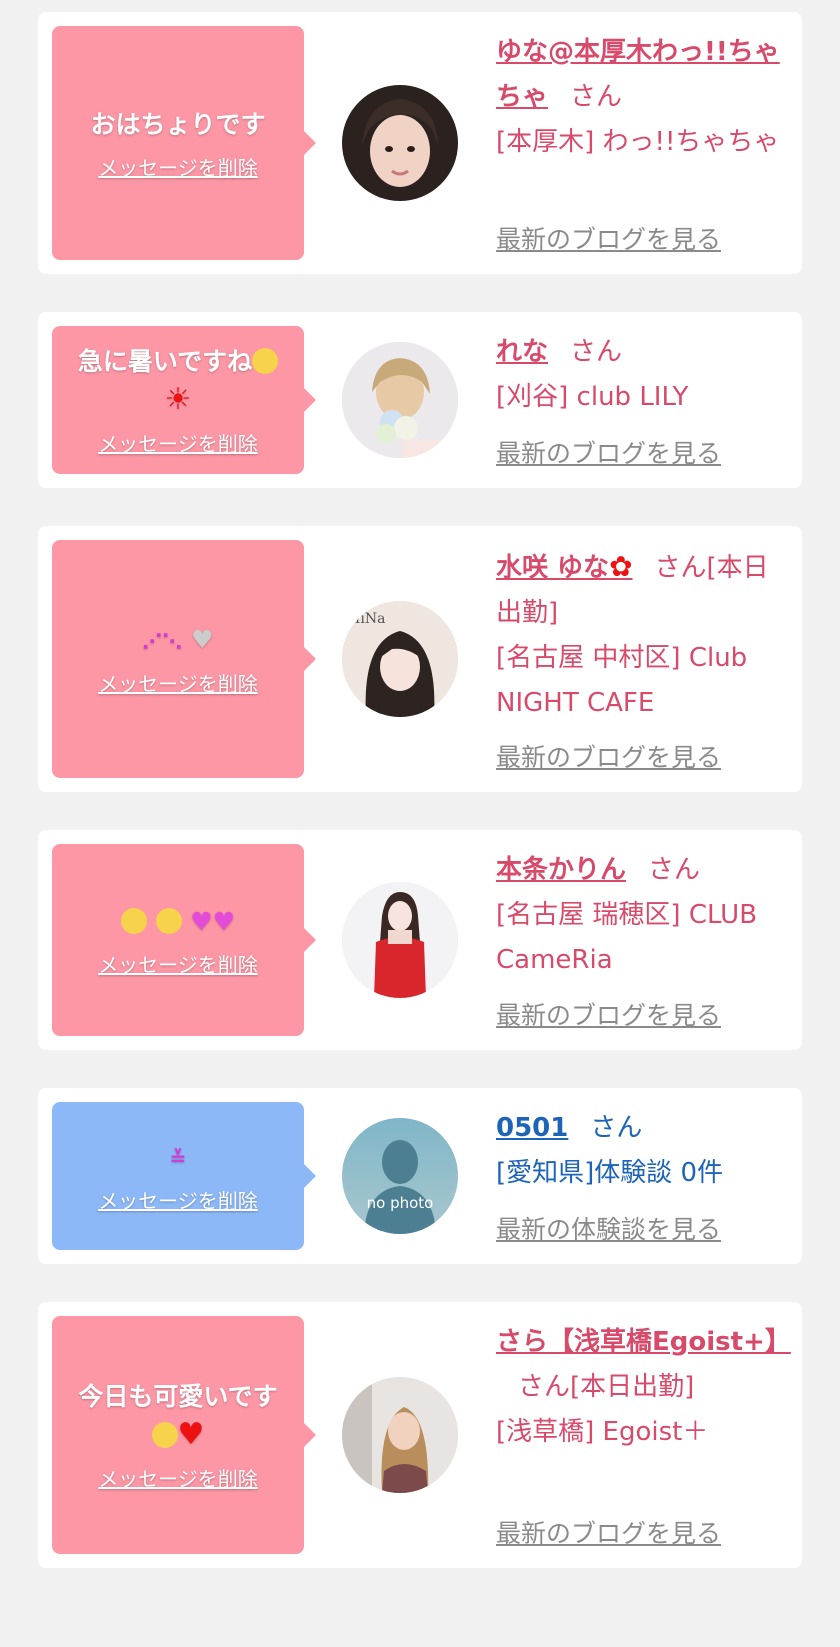 The width and height of the screenshot is (840, 1647). What do you see at coordinates (602, 1432) in the screenshot?
I see `shop-label: [浅草橋] Egoist＋` at bounding box center [602, 1432].